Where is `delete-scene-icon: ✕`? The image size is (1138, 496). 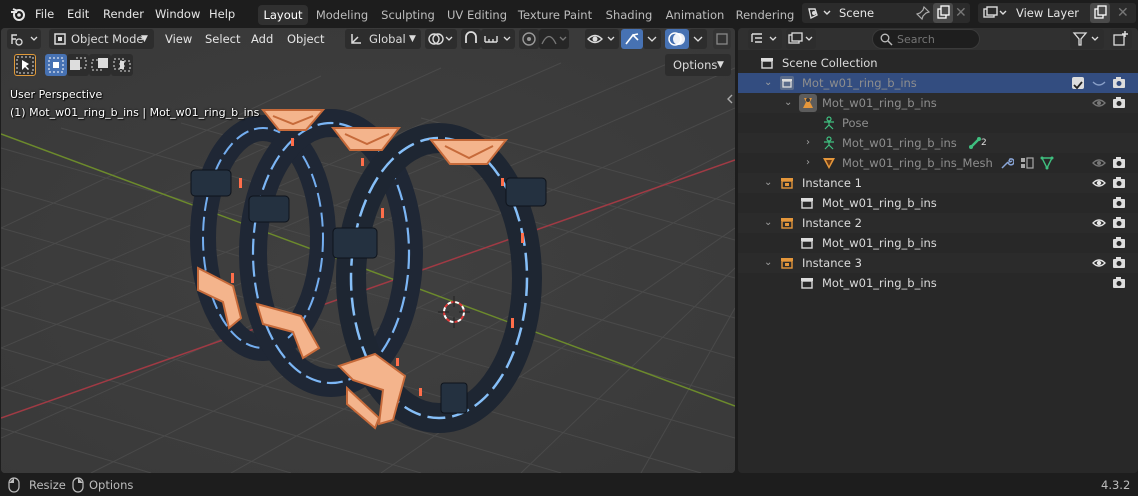 delete-scene-icon: ✕ is located at coordinates (961, 13).